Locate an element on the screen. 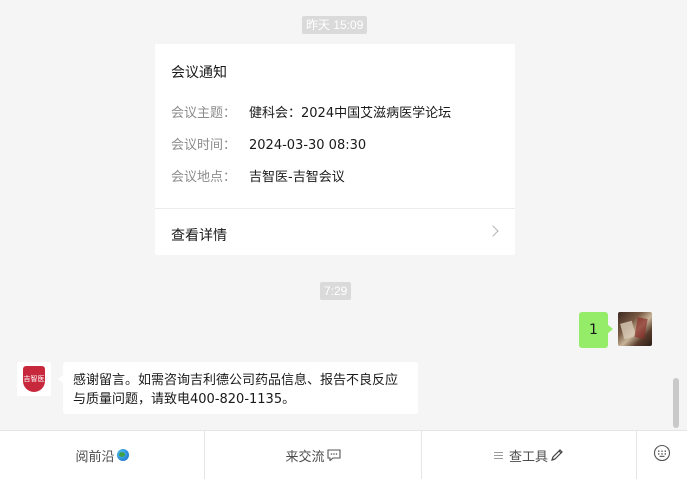 Image resolution: width=687 pixels, height=479 pixels. my-avatar is located at coordinates (635, 329).